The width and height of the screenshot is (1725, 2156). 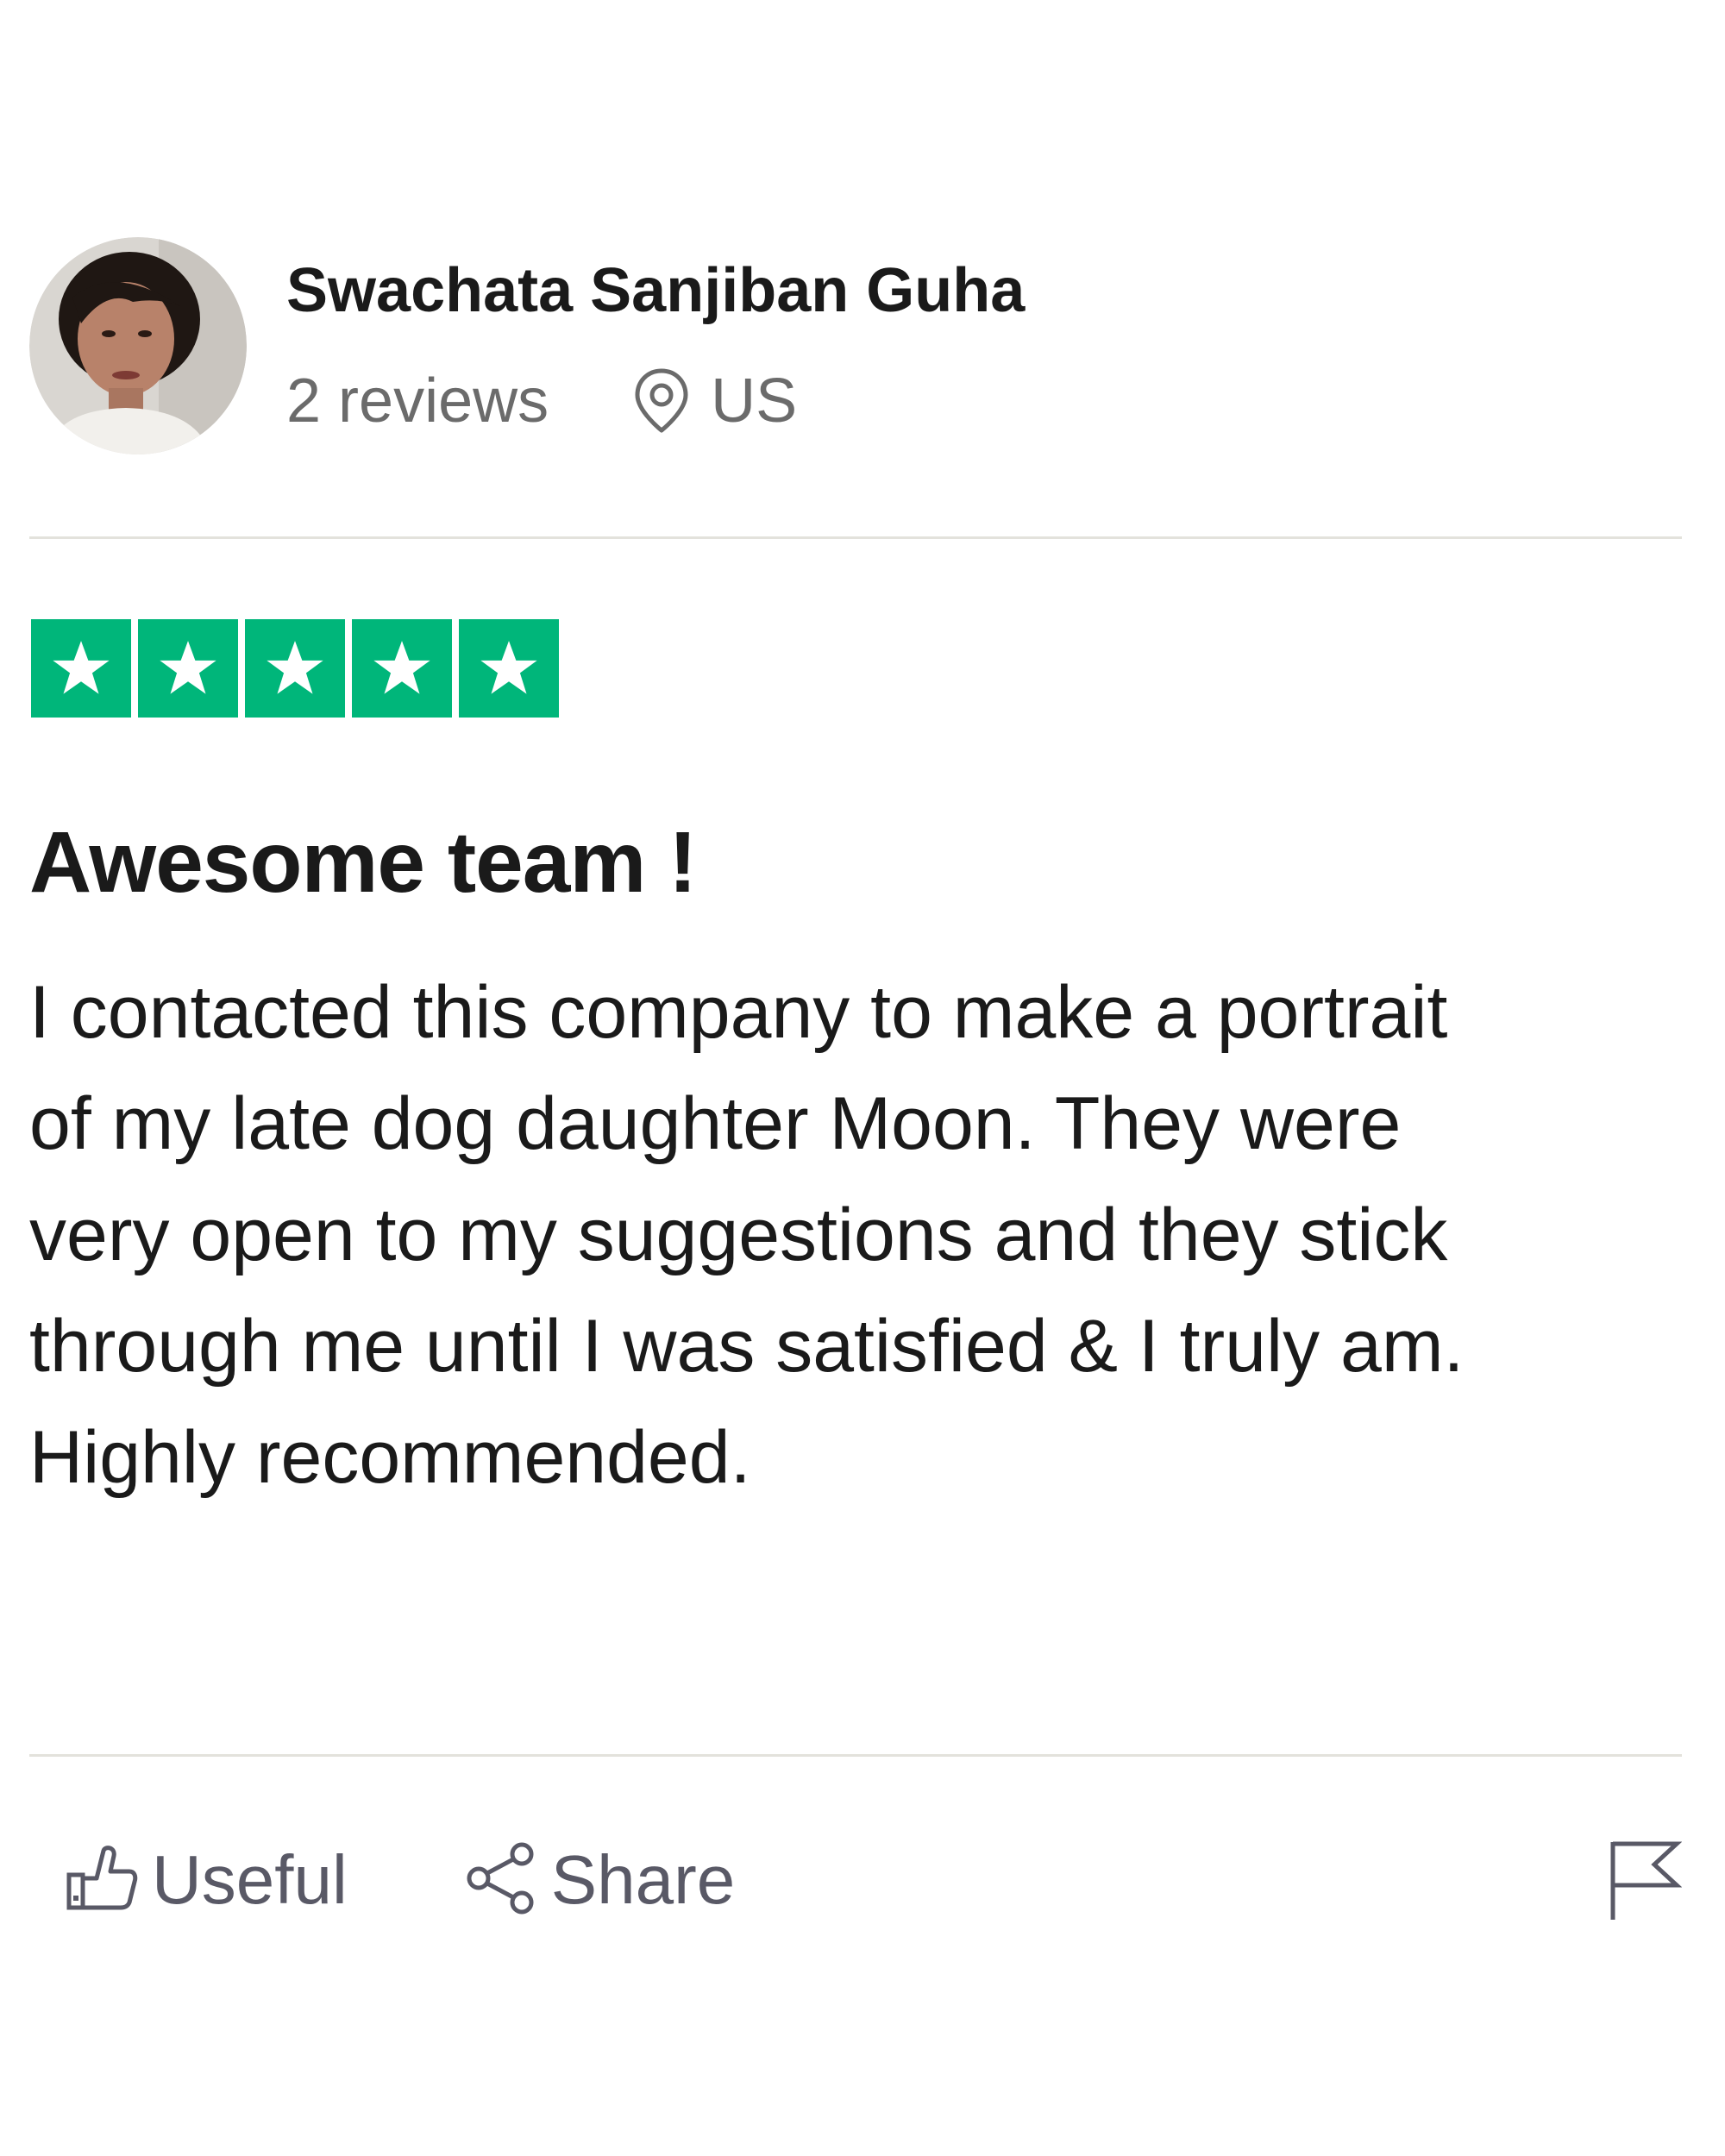 I want to click on reviewer-meta: 2 reviews US, so click(x=541, y=401).